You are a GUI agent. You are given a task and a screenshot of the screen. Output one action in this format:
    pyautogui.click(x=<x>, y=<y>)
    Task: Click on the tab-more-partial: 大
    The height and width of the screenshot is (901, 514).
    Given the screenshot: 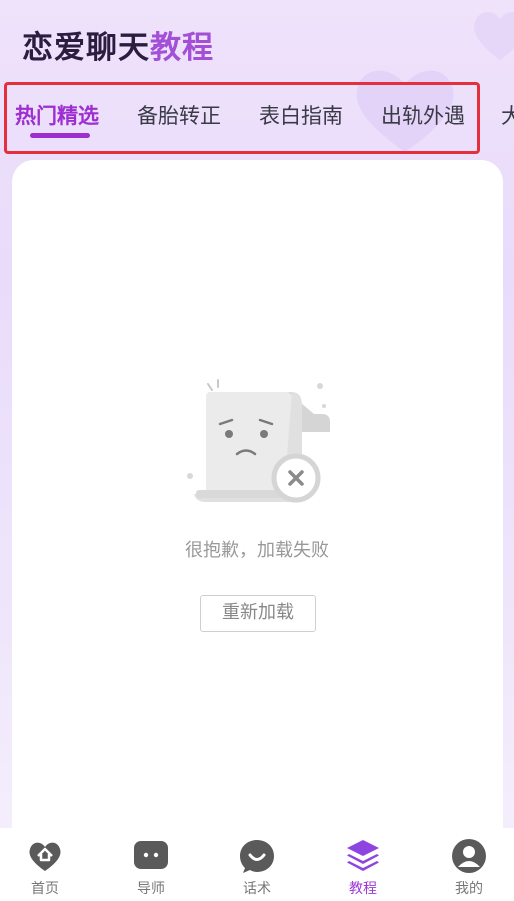 What is the action you would take?
    pyautogui.click(x=507, y=115)
    